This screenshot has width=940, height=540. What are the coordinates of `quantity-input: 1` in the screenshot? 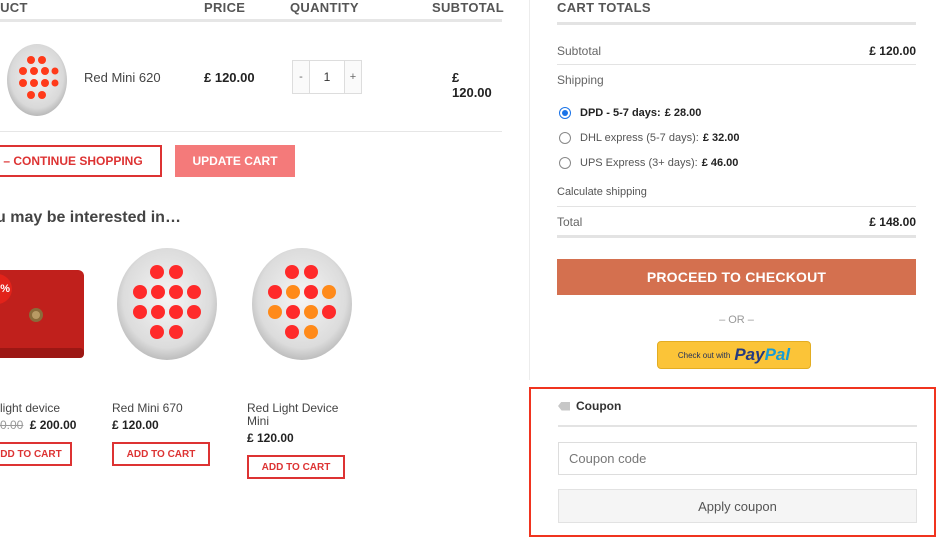 It's located at (327, 77).